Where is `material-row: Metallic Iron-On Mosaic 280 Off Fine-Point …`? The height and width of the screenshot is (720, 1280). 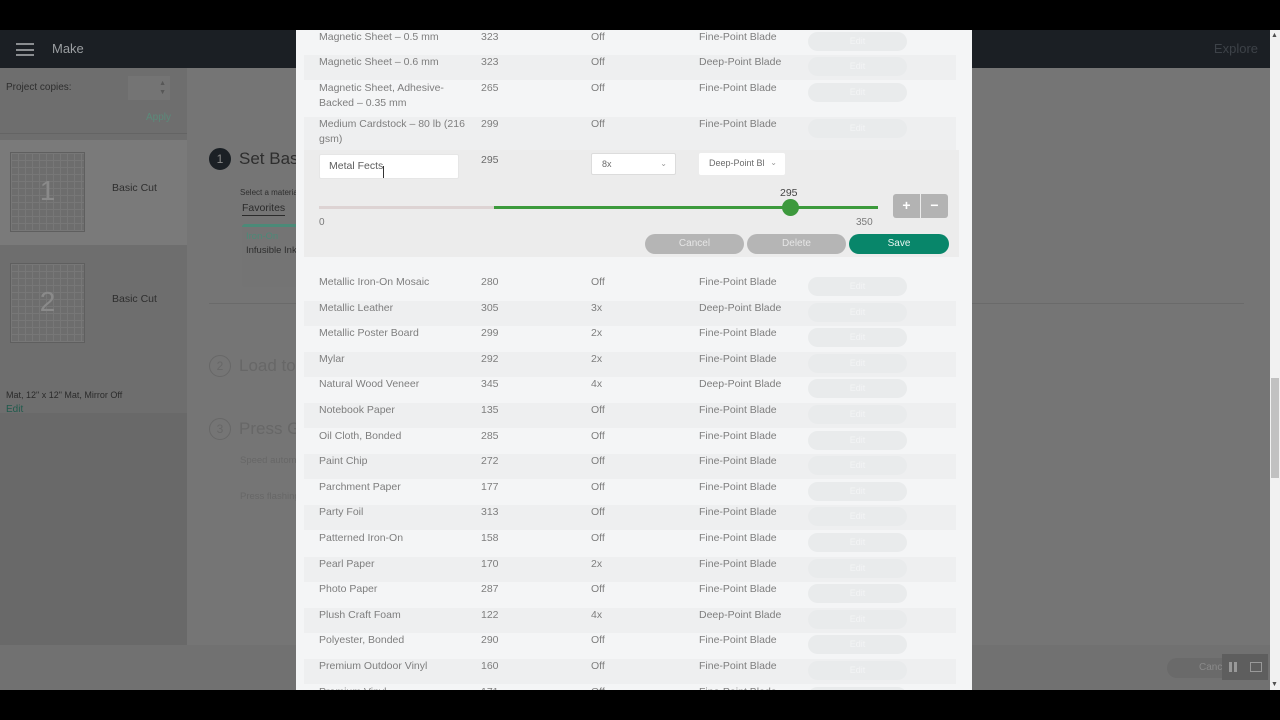
material-row: Metallic Iron-On Mosaic 280 Off Fine-Point … is located at coordinates (630, 287).